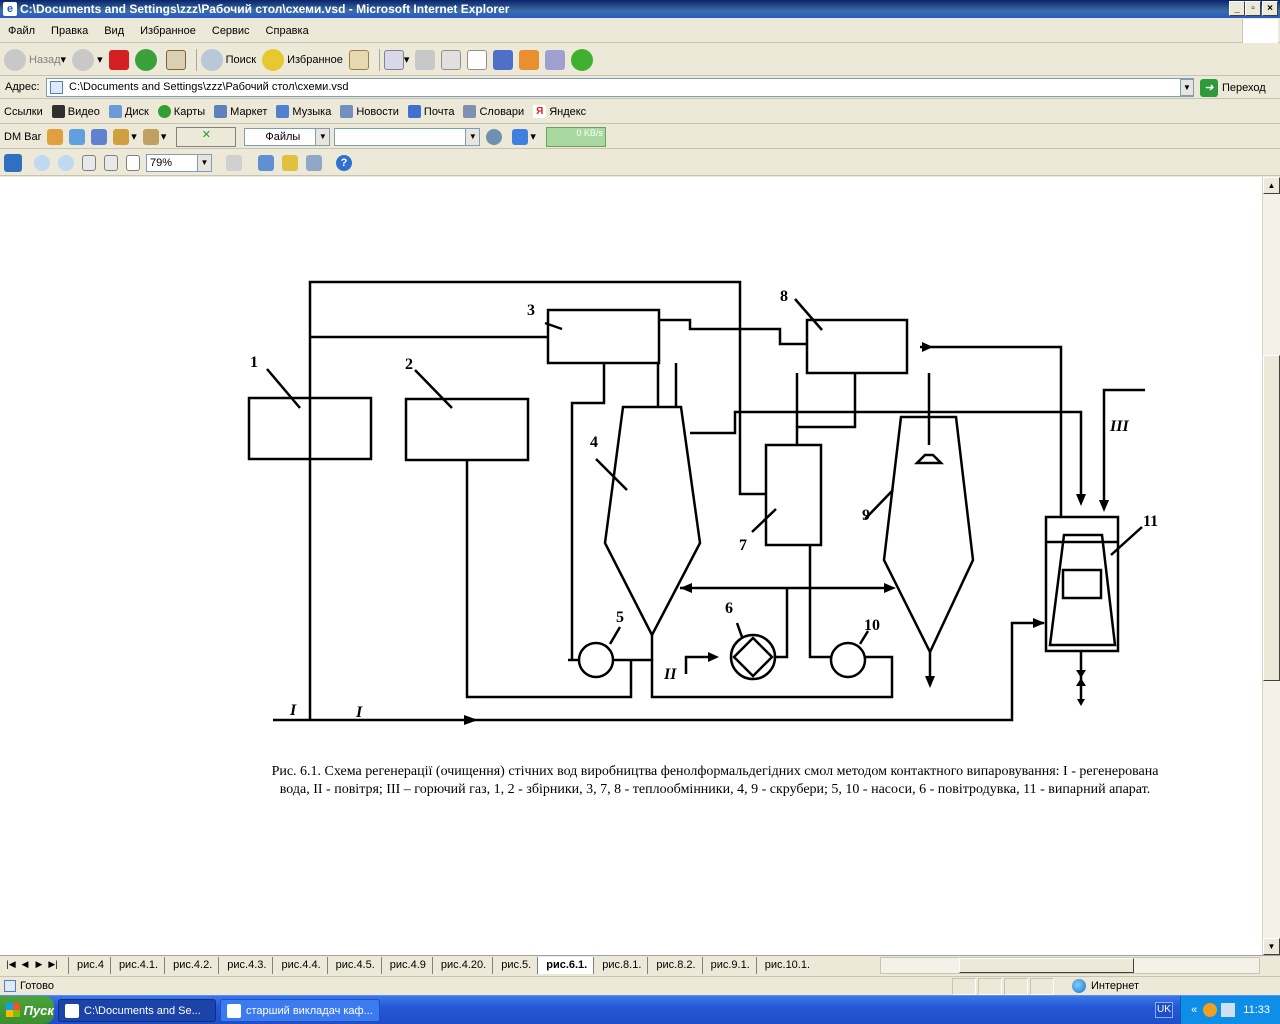 This screenshot has height=1024, width=1280. Describe the element at coordinates (461, 965) in the screenshot. I see `tab-ris-4-20: рис.4.20.` at that location.